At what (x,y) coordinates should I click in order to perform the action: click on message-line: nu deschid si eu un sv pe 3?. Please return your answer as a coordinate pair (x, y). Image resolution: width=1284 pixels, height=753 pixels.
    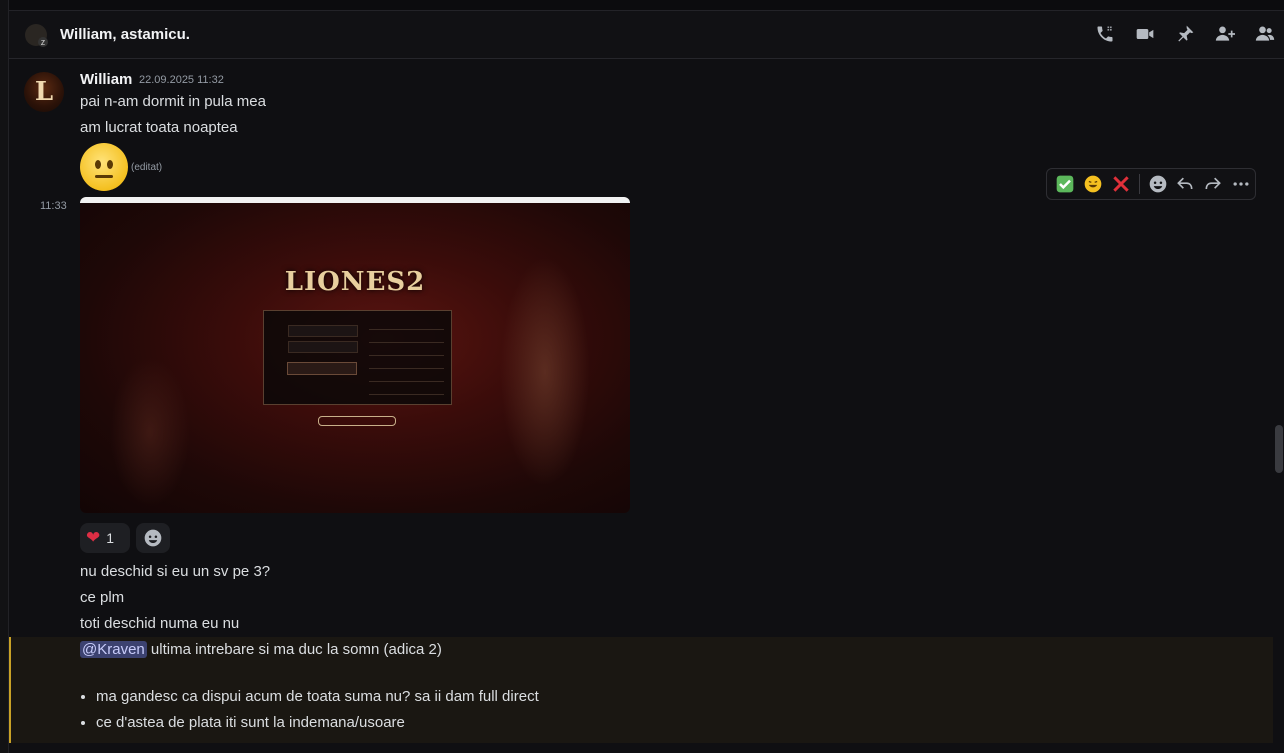
    Looking at the image, I should click on (175, 571).